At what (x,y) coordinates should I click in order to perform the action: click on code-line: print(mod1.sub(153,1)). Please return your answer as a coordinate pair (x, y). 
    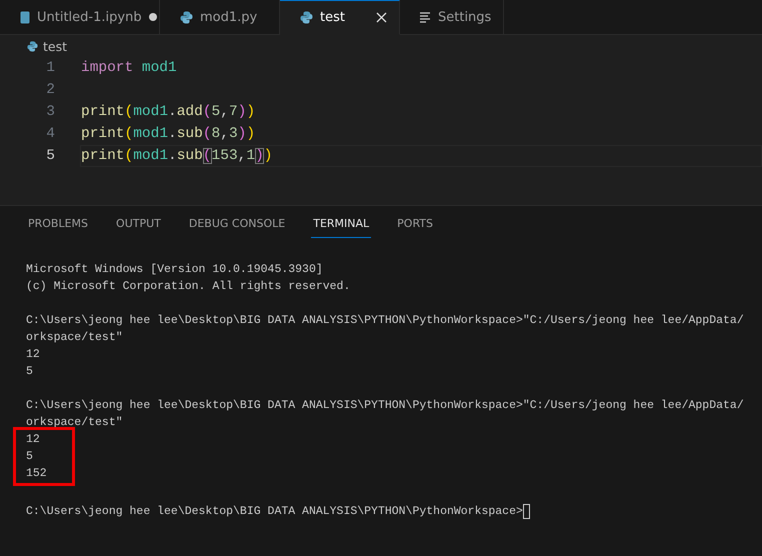
    Looking at the image, I should click on (176, 156).